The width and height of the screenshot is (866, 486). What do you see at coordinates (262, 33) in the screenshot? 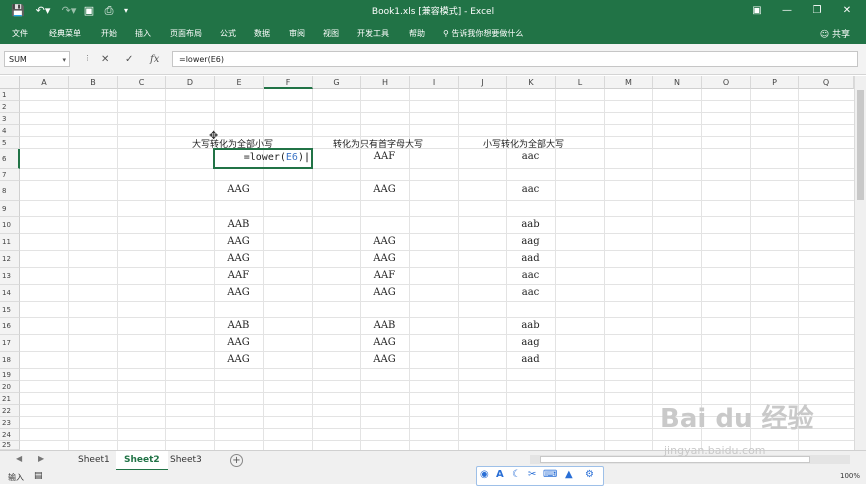
I see `tab-data: 数据` at bounding box center [262, 33].